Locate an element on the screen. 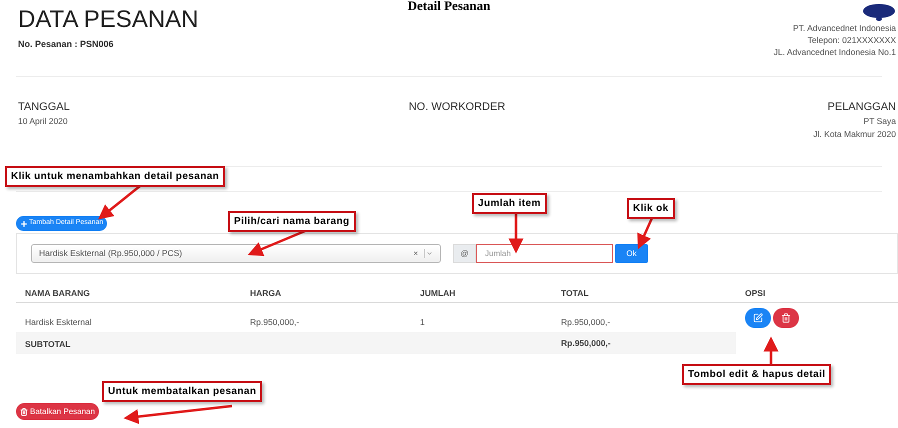  header-title: Detail Pesanan is located at coordinates (449, 6).